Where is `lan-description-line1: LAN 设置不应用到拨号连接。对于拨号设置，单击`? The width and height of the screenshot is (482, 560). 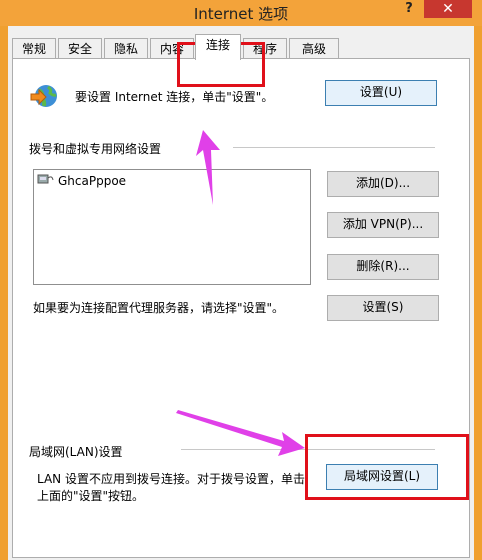
lan-description-line1: LAN 设置不应用到拨号连接。对于拨号设置，单击 is located at coordinates (171, 479).